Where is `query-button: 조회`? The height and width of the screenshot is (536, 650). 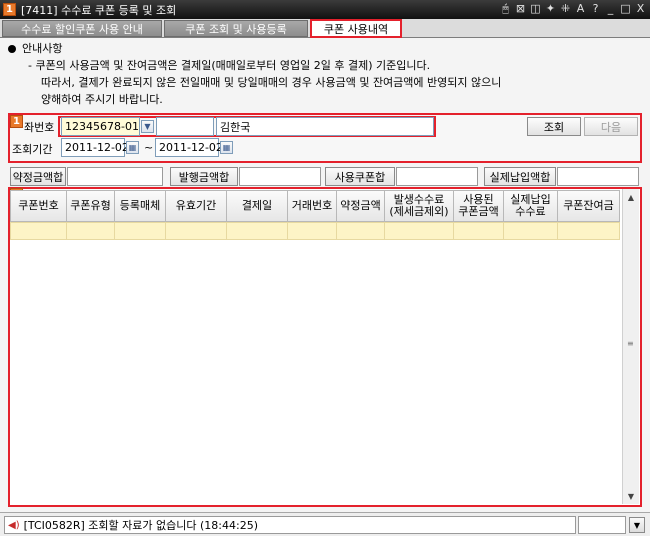
query-button: 조회 is located at coordinates (554, 126).